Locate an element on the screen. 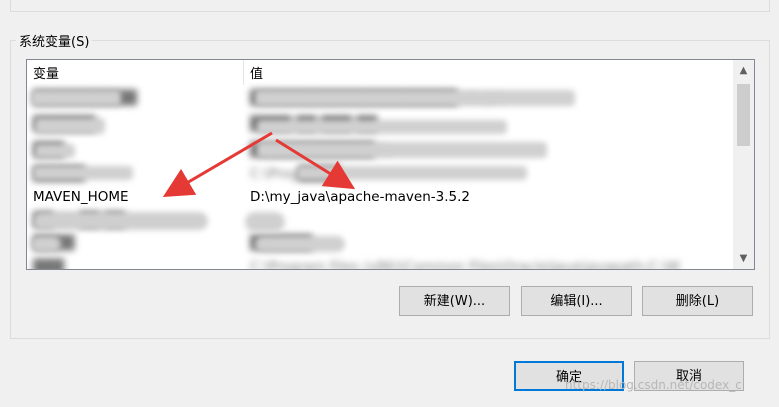  variable-value is located at coordinates (490, 220).